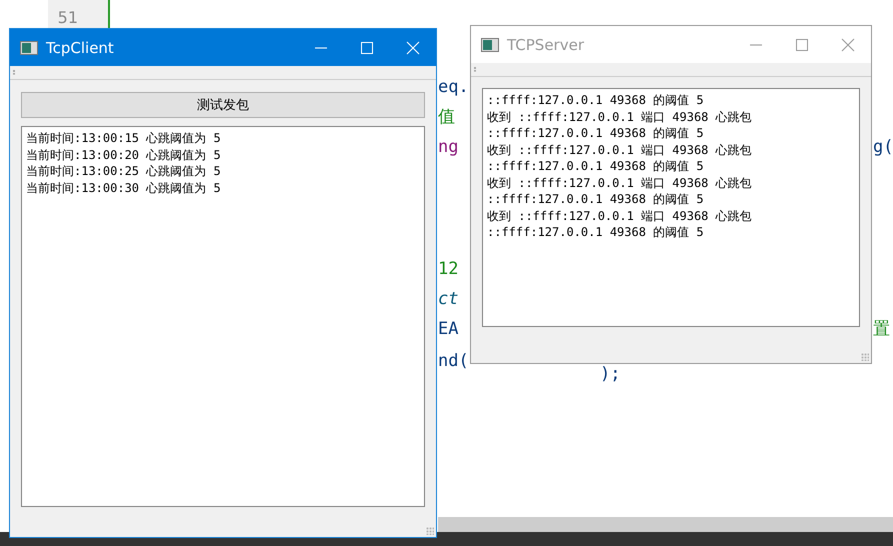 This screenshot has height=546, width=893. Describe the element at coordinates (883, 147) in the screenshot. I see `code-text: g(` at that location.